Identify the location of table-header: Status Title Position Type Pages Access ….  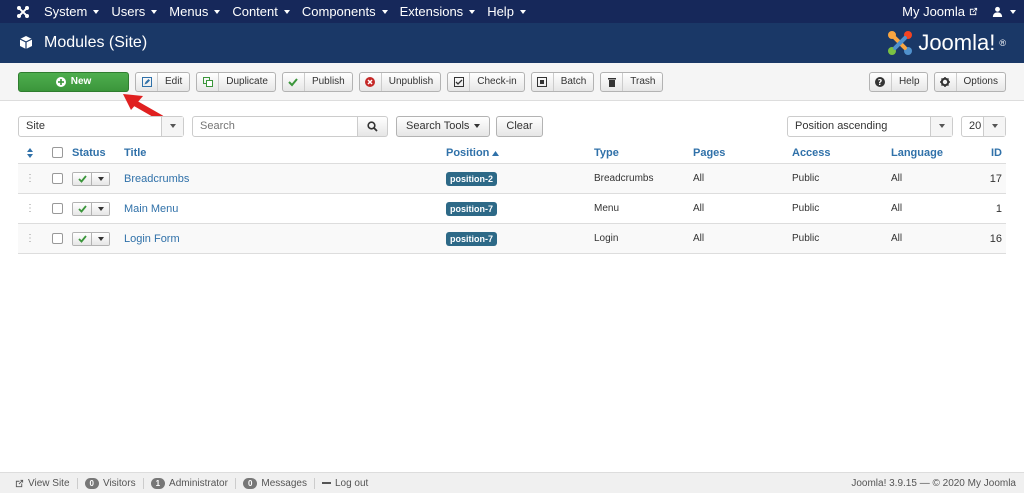
(512, 153).